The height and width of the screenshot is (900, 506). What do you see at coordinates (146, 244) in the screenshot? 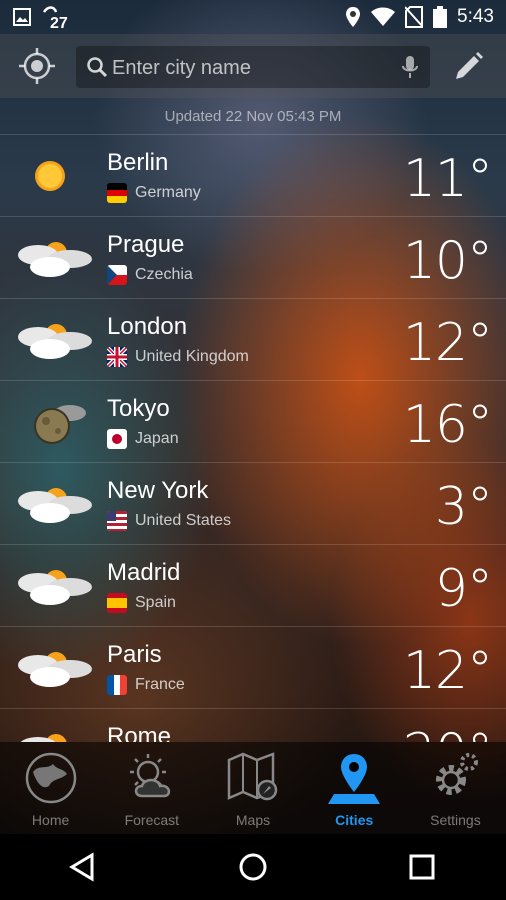
I see `city-name: Prague` at bounding box center [146, 244].